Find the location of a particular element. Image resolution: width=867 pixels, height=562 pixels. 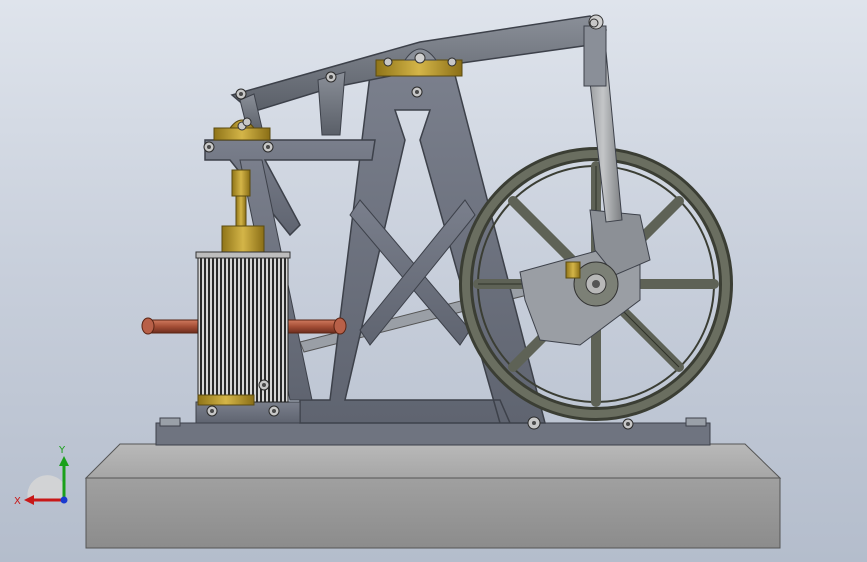

finned-cylinder is located at coordinates (243, 328).